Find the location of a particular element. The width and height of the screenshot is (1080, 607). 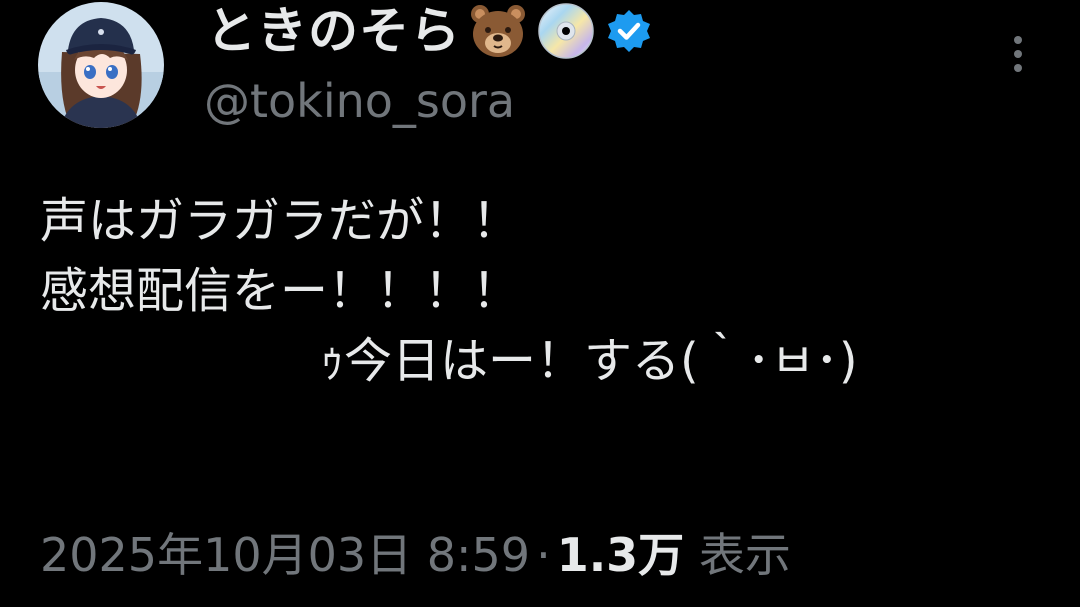

dvd-disc-icon is located at coordinates (566, 31).